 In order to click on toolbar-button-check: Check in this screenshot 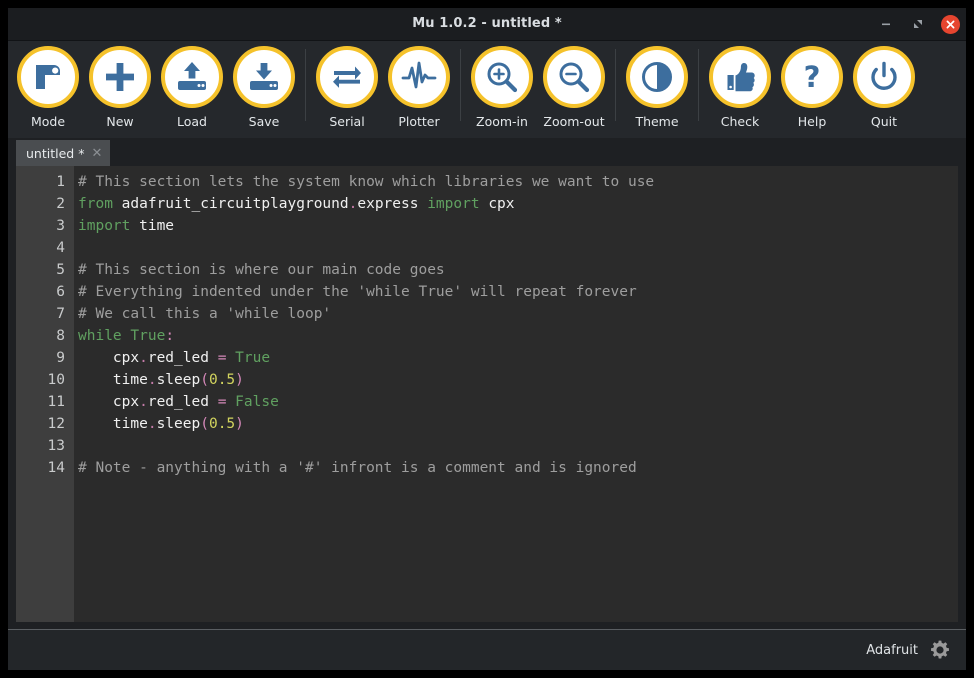, I will do `click(740, 89)`.